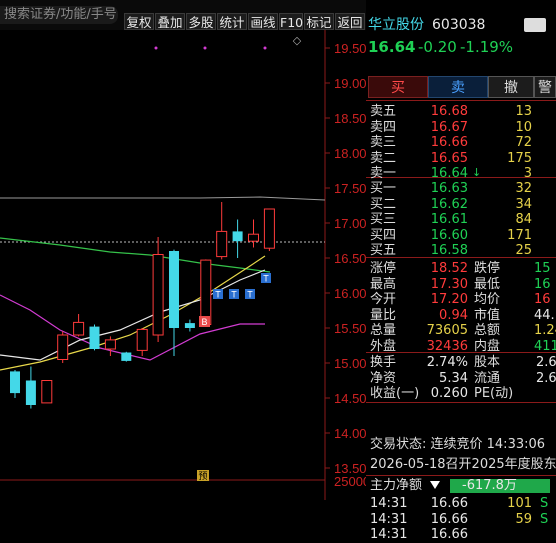 The width and height of the screenshot is (556, 543). Describe the element at coordinates (383, 284) in the screenshot. I see `stat-label: 最高` at that location.